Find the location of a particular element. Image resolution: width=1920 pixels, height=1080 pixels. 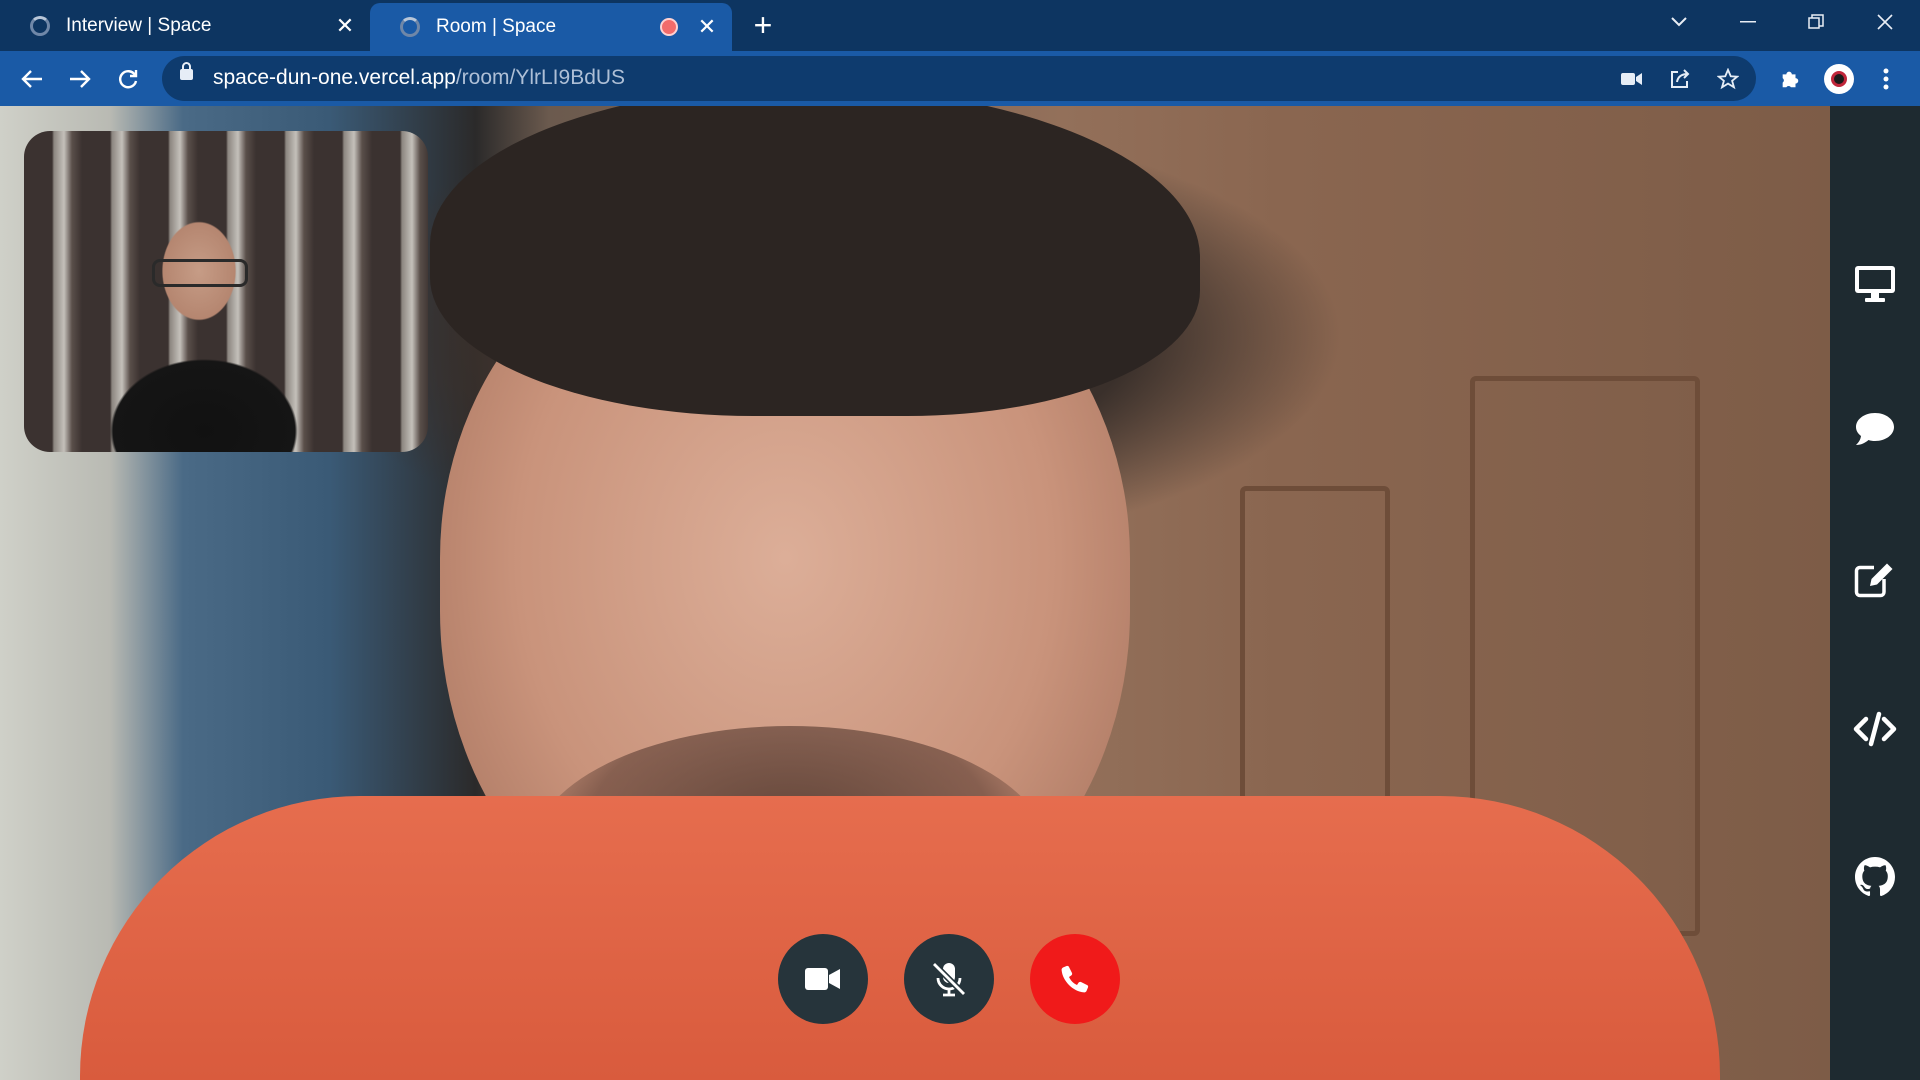

tab-title: Interview | Space is located at coordinates (139, 25).